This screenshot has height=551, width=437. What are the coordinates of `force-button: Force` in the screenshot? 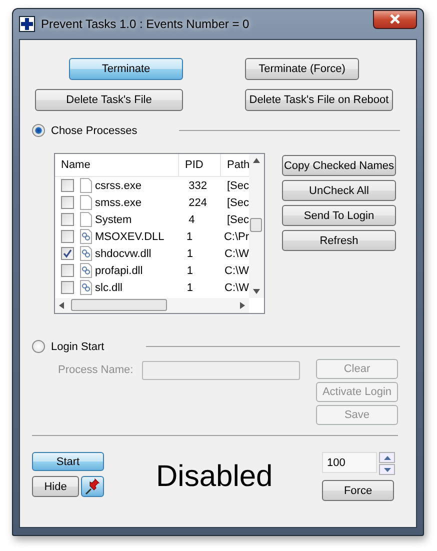 It's located at (358, 490).